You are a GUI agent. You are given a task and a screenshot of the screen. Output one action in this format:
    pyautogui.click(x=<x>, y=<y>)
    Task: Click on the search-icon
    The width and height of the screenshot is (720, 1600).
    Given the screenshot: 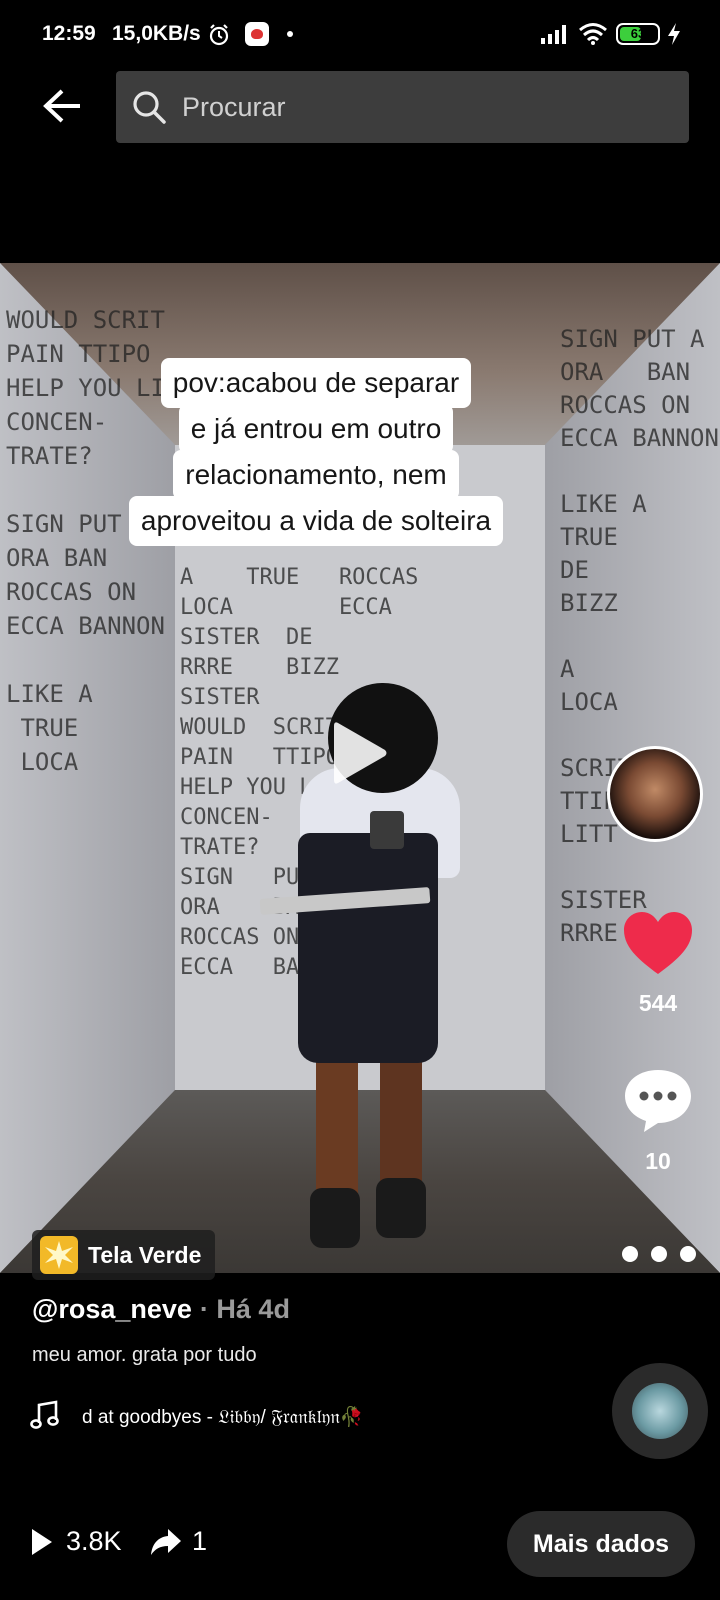 What is the action you would take?
    pyautogui.click(x=149, y=107)
    